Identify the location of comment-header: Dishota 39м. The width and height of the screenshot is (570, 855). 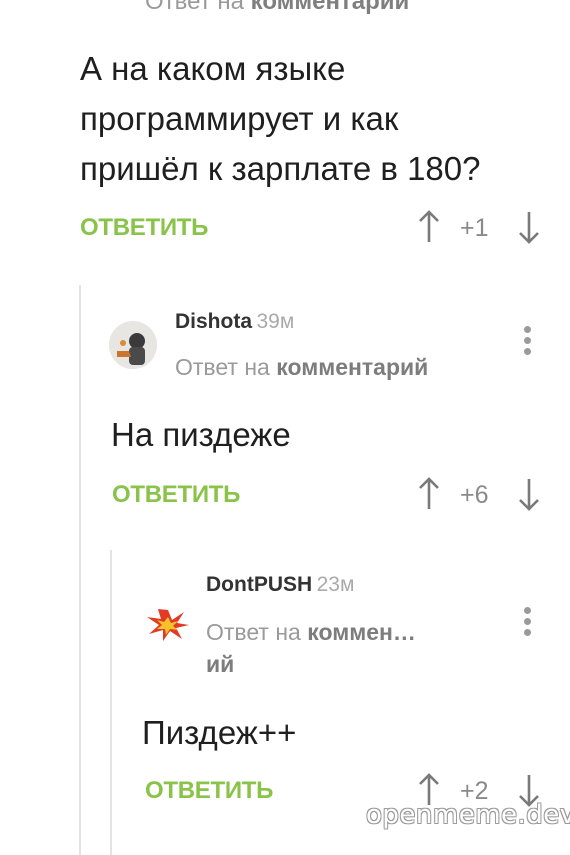
(234, 322).